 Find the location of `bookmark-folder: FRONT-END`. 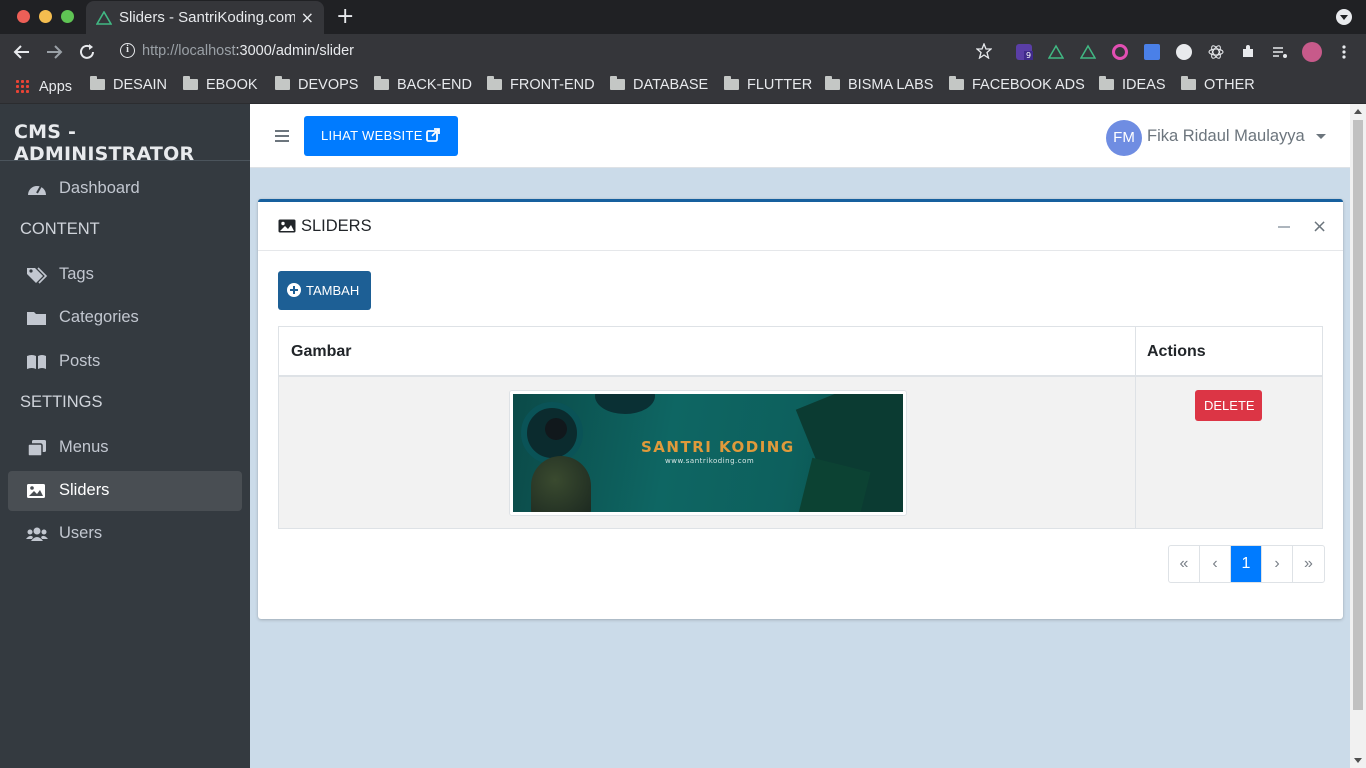

bookmark-folder: FRONT-END is located at coordinates (541, 84).